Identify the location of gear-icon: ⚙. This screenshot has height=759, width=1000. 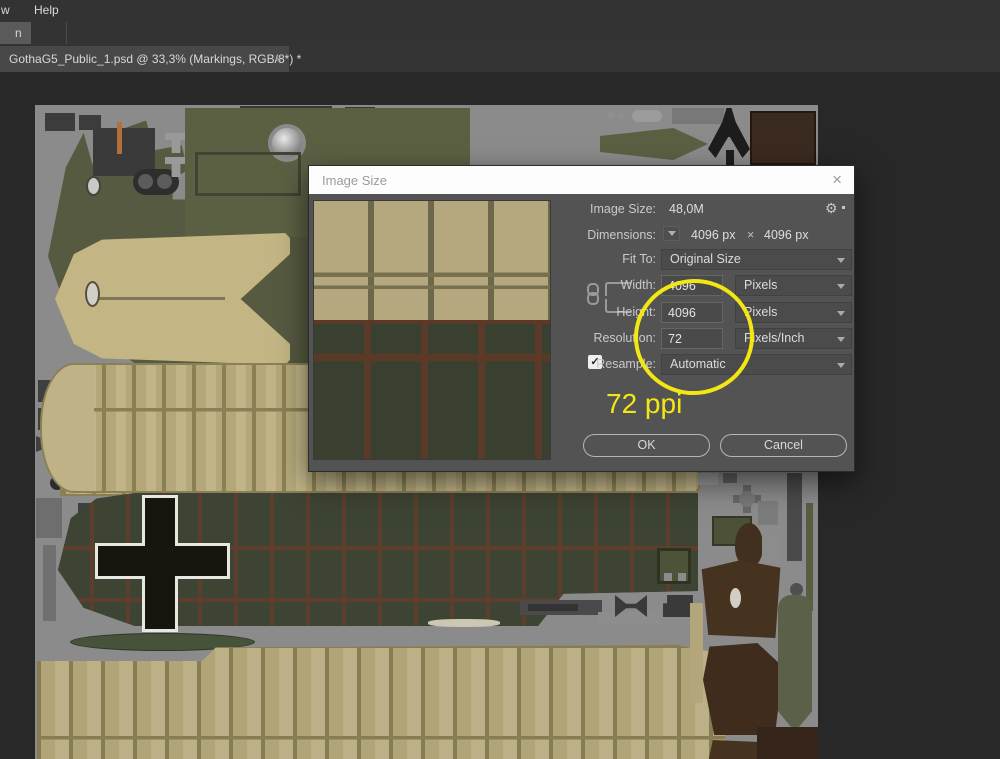
(831, 208).